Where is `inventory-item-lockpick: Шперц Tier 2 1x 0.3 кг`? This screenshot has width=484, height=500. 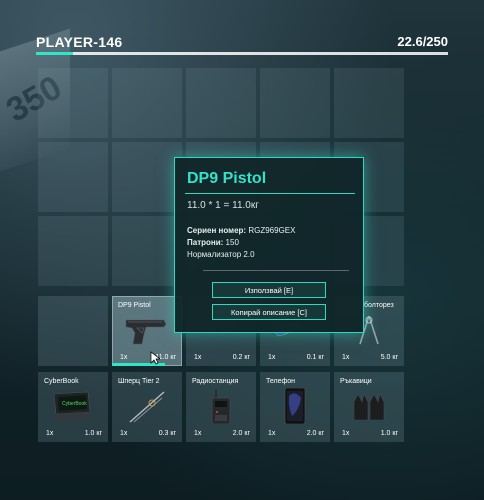
inventory-item-lockpick: Шперц Tier 2 1x 0.3 кг is located at coordinates (147, 407).